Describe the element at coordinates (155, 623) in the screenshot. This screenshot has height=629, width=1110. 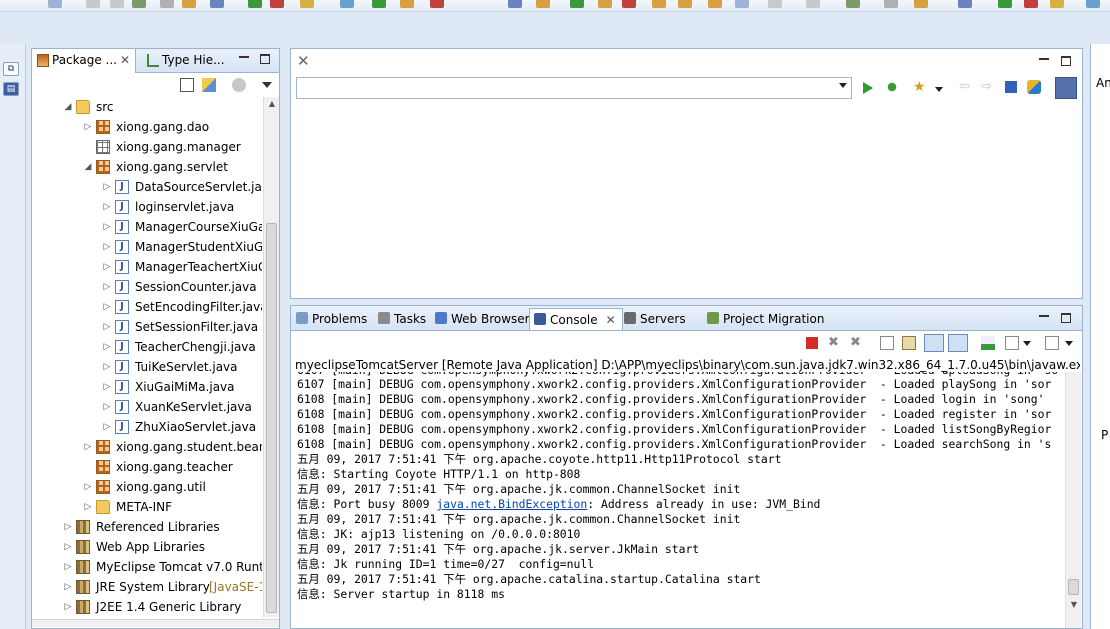
I see `tree-horizontal-scrollbar` at that location.